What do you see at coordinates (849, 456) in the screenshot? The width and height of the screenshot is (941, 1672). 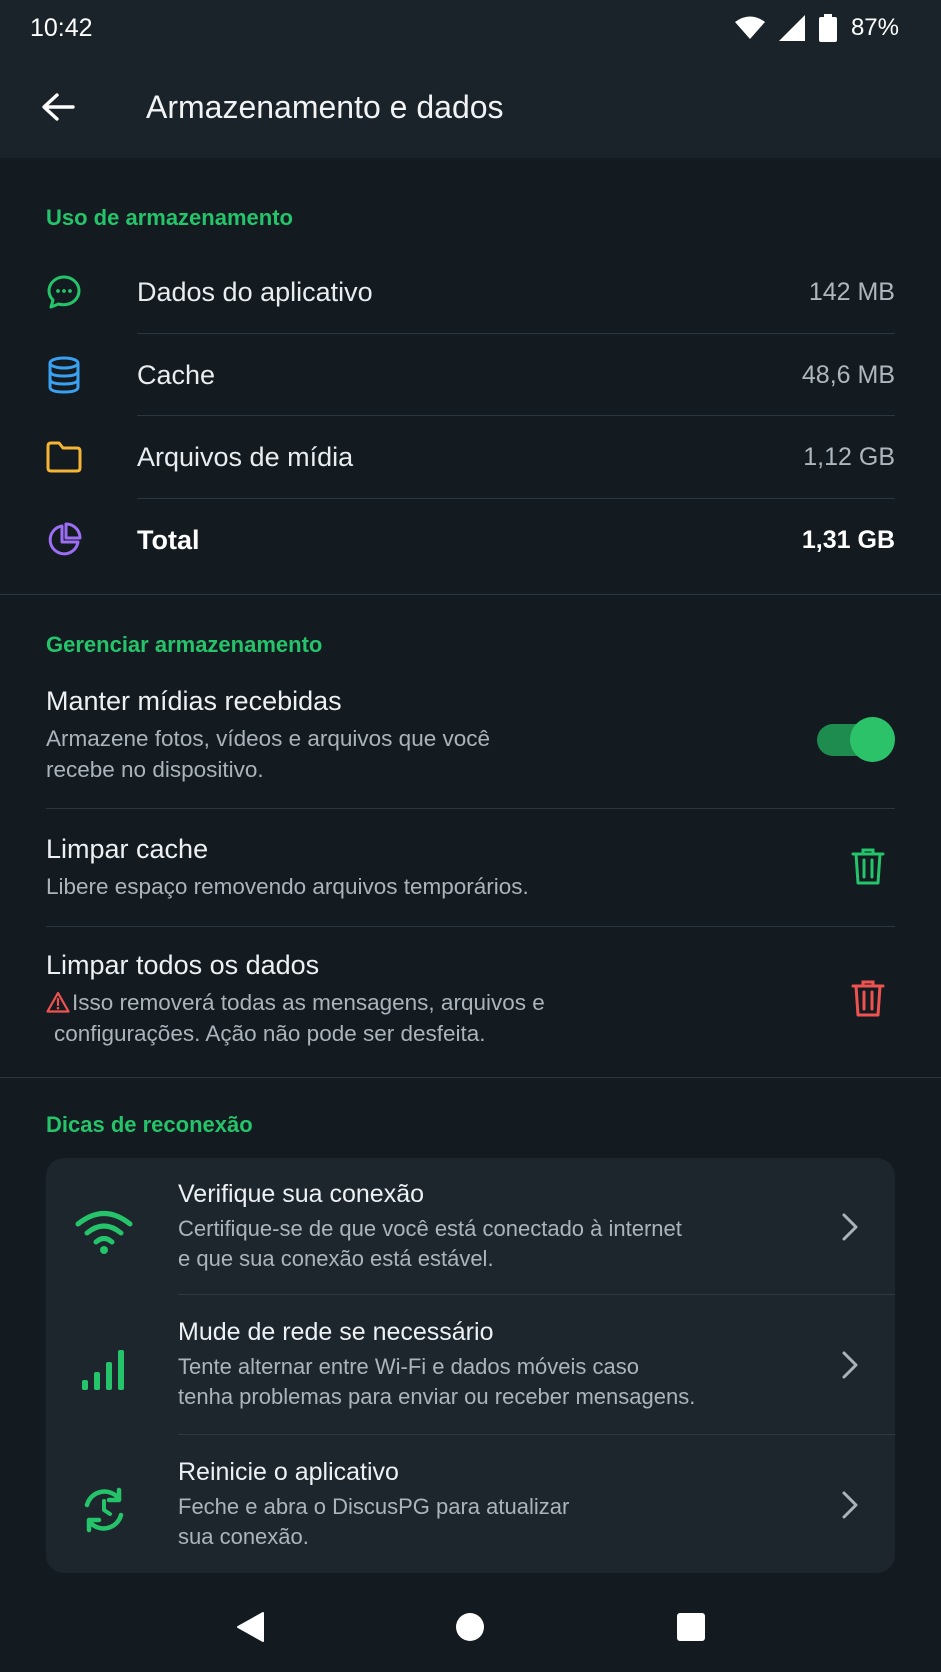 I see `storage-value: 1,12 GB` at bounding box center [849, 456].